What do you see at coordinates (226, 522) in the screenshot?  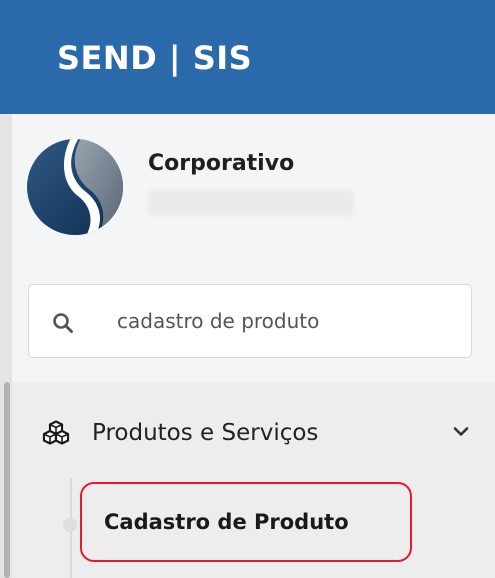 I see `submenu-item-label: Cadastro de Produto` at bounding box center [226, 522].